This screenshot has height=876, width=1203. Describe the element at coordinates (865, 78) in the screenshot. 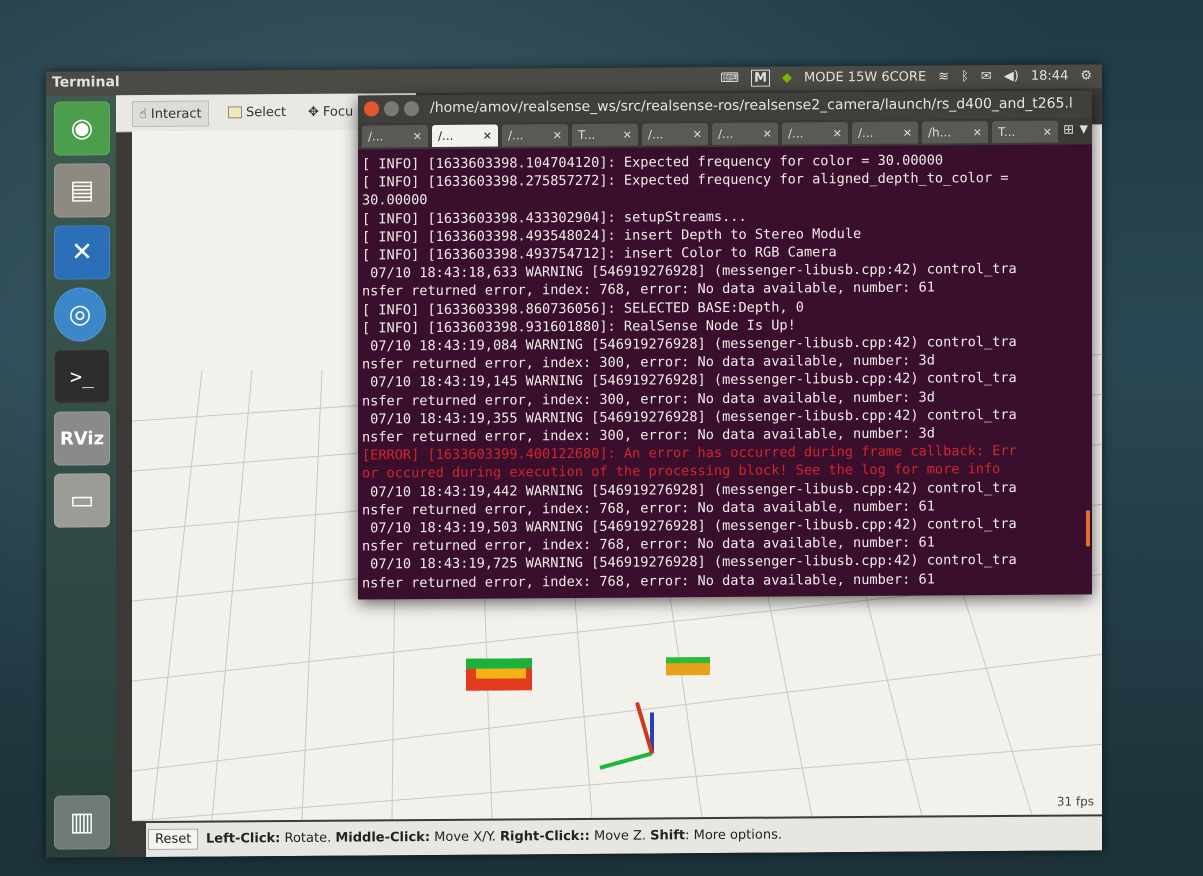

I see `power-mode-label: MODE 15W 6CORE` at that location.